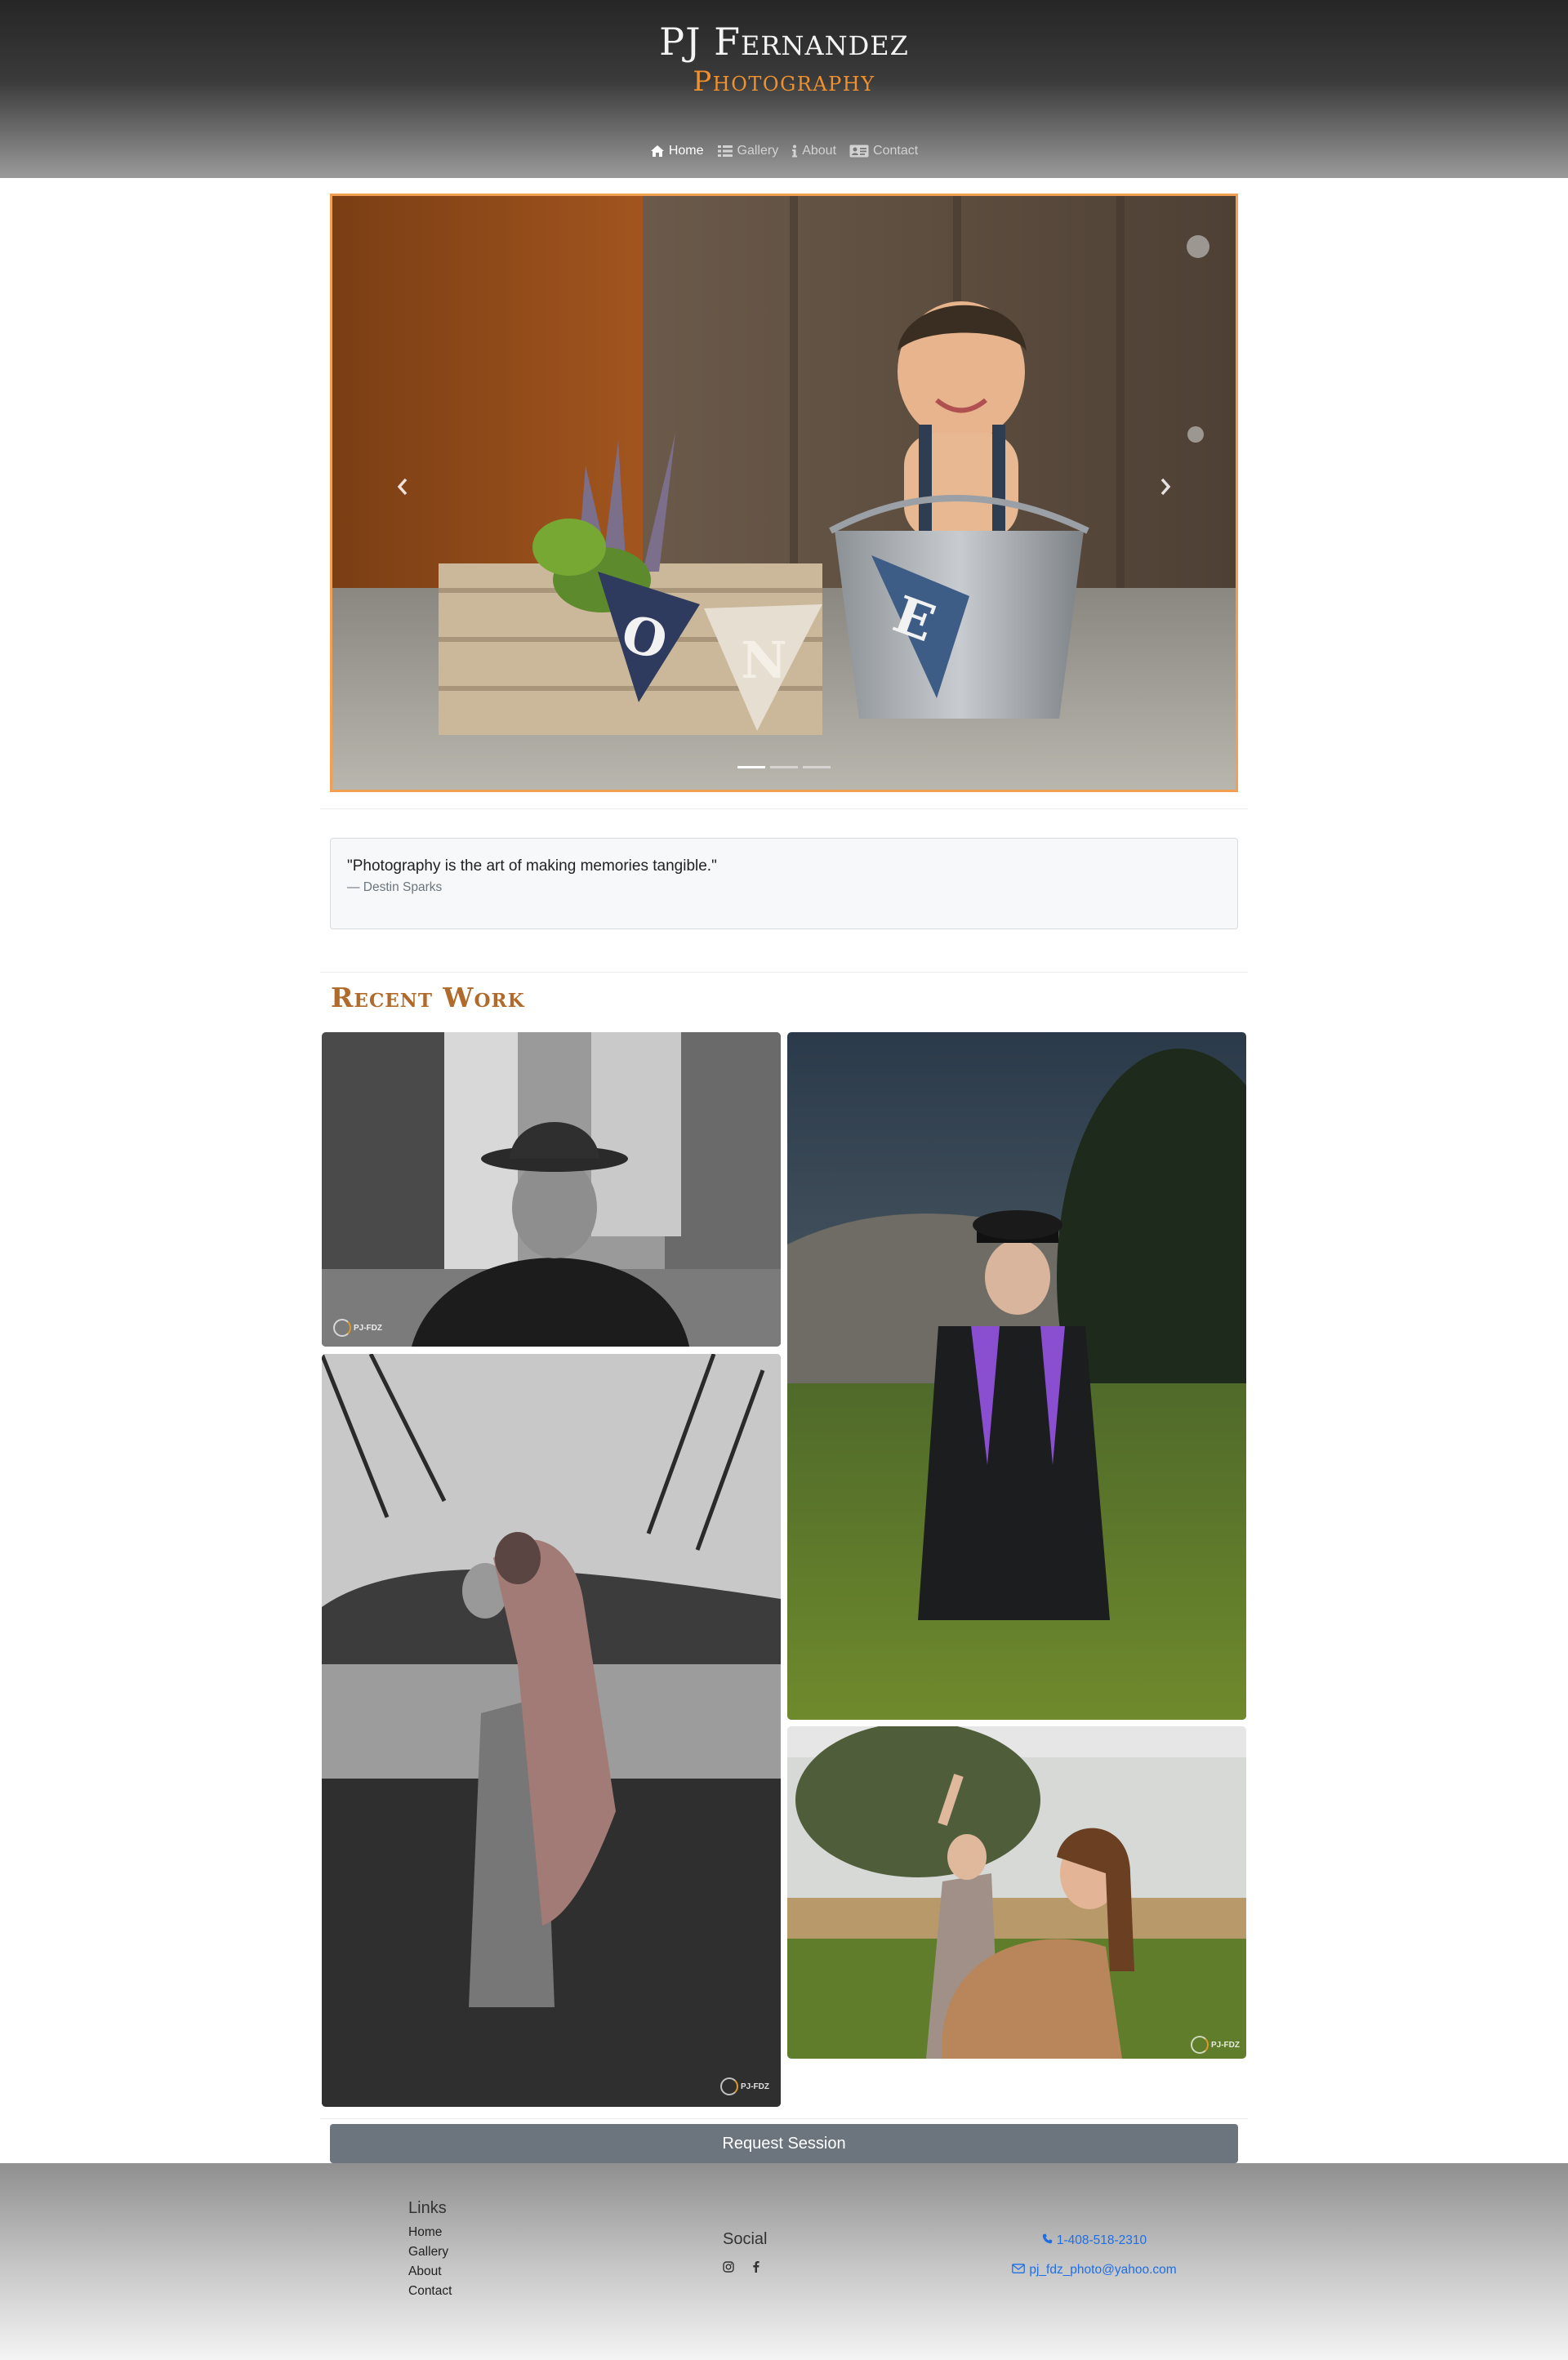 The image size is (1568, 2360). I want to click on chevron-left-icon, so click(402, 489).